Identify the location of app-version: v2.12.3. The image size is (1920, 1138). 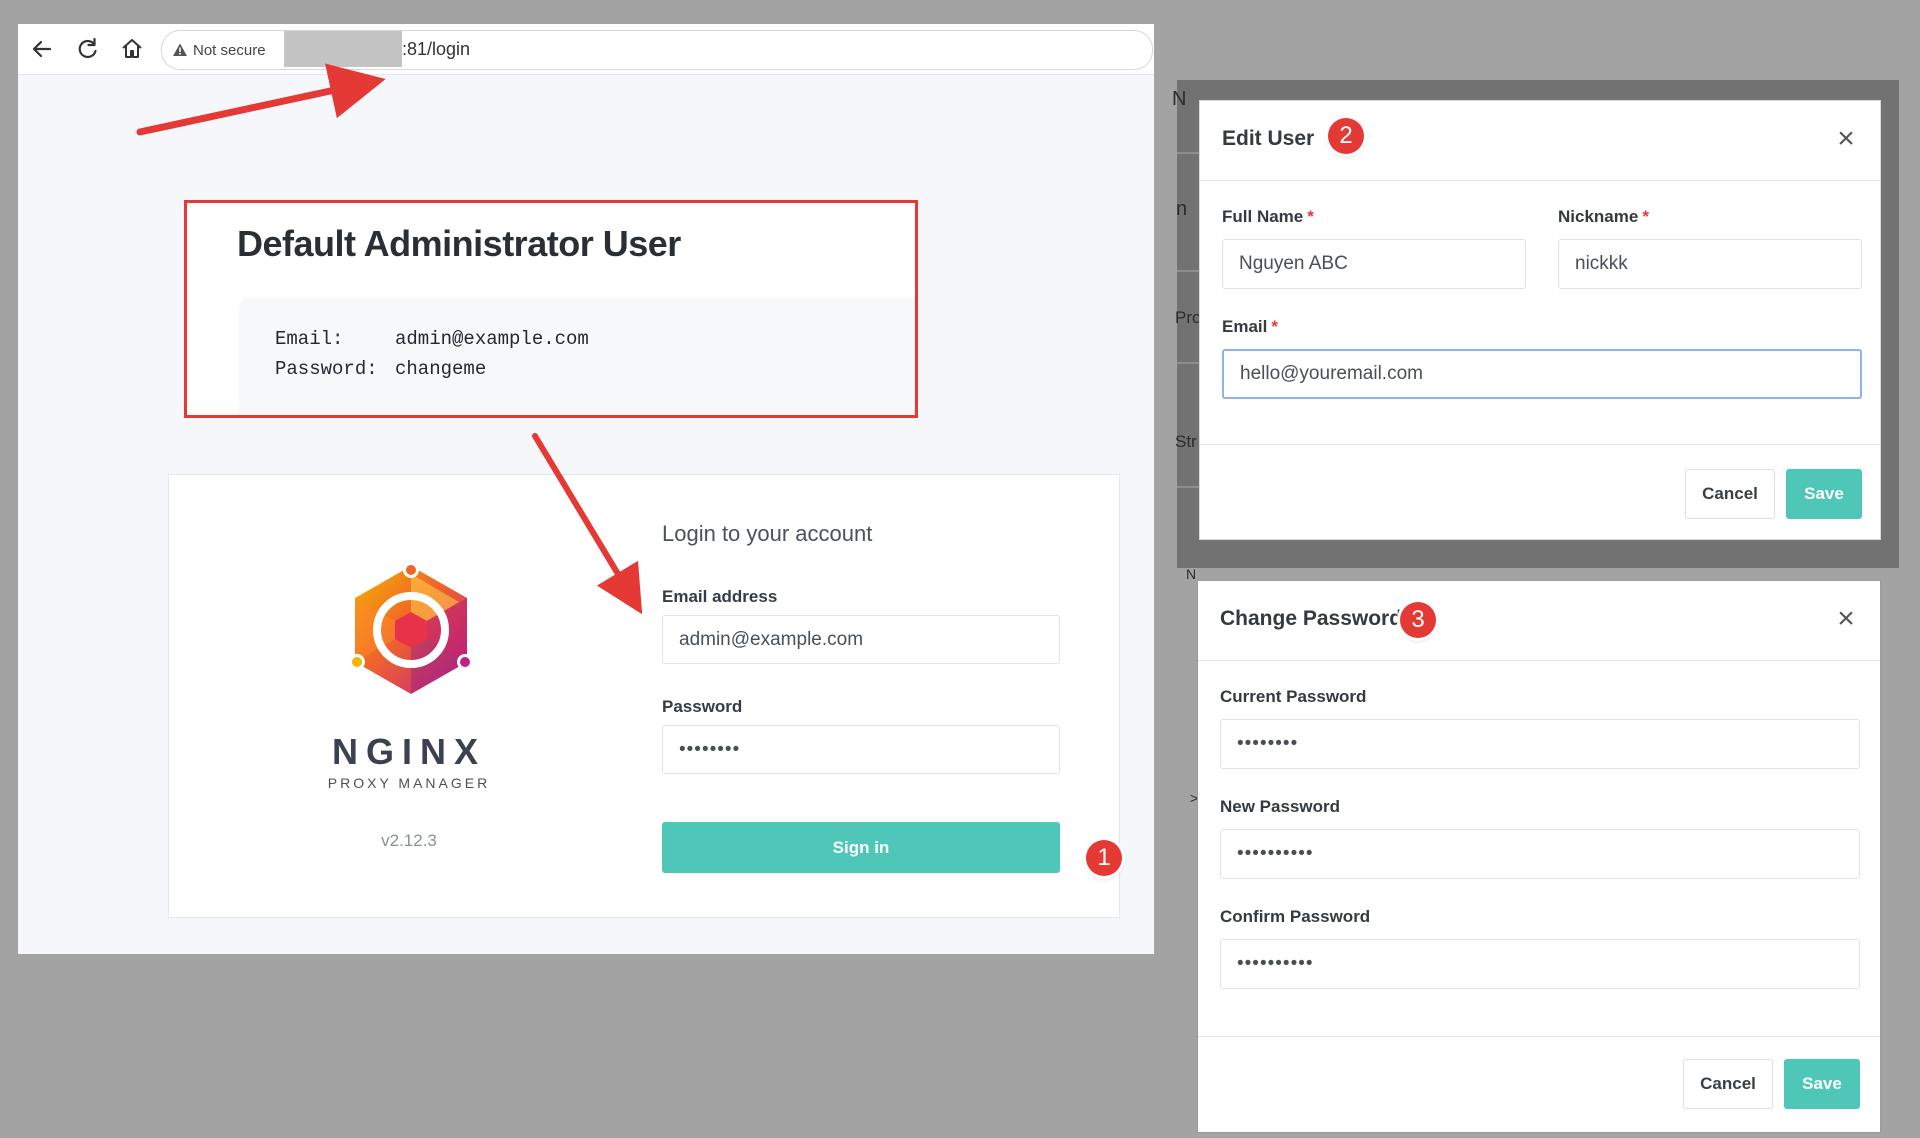
(409, 840).